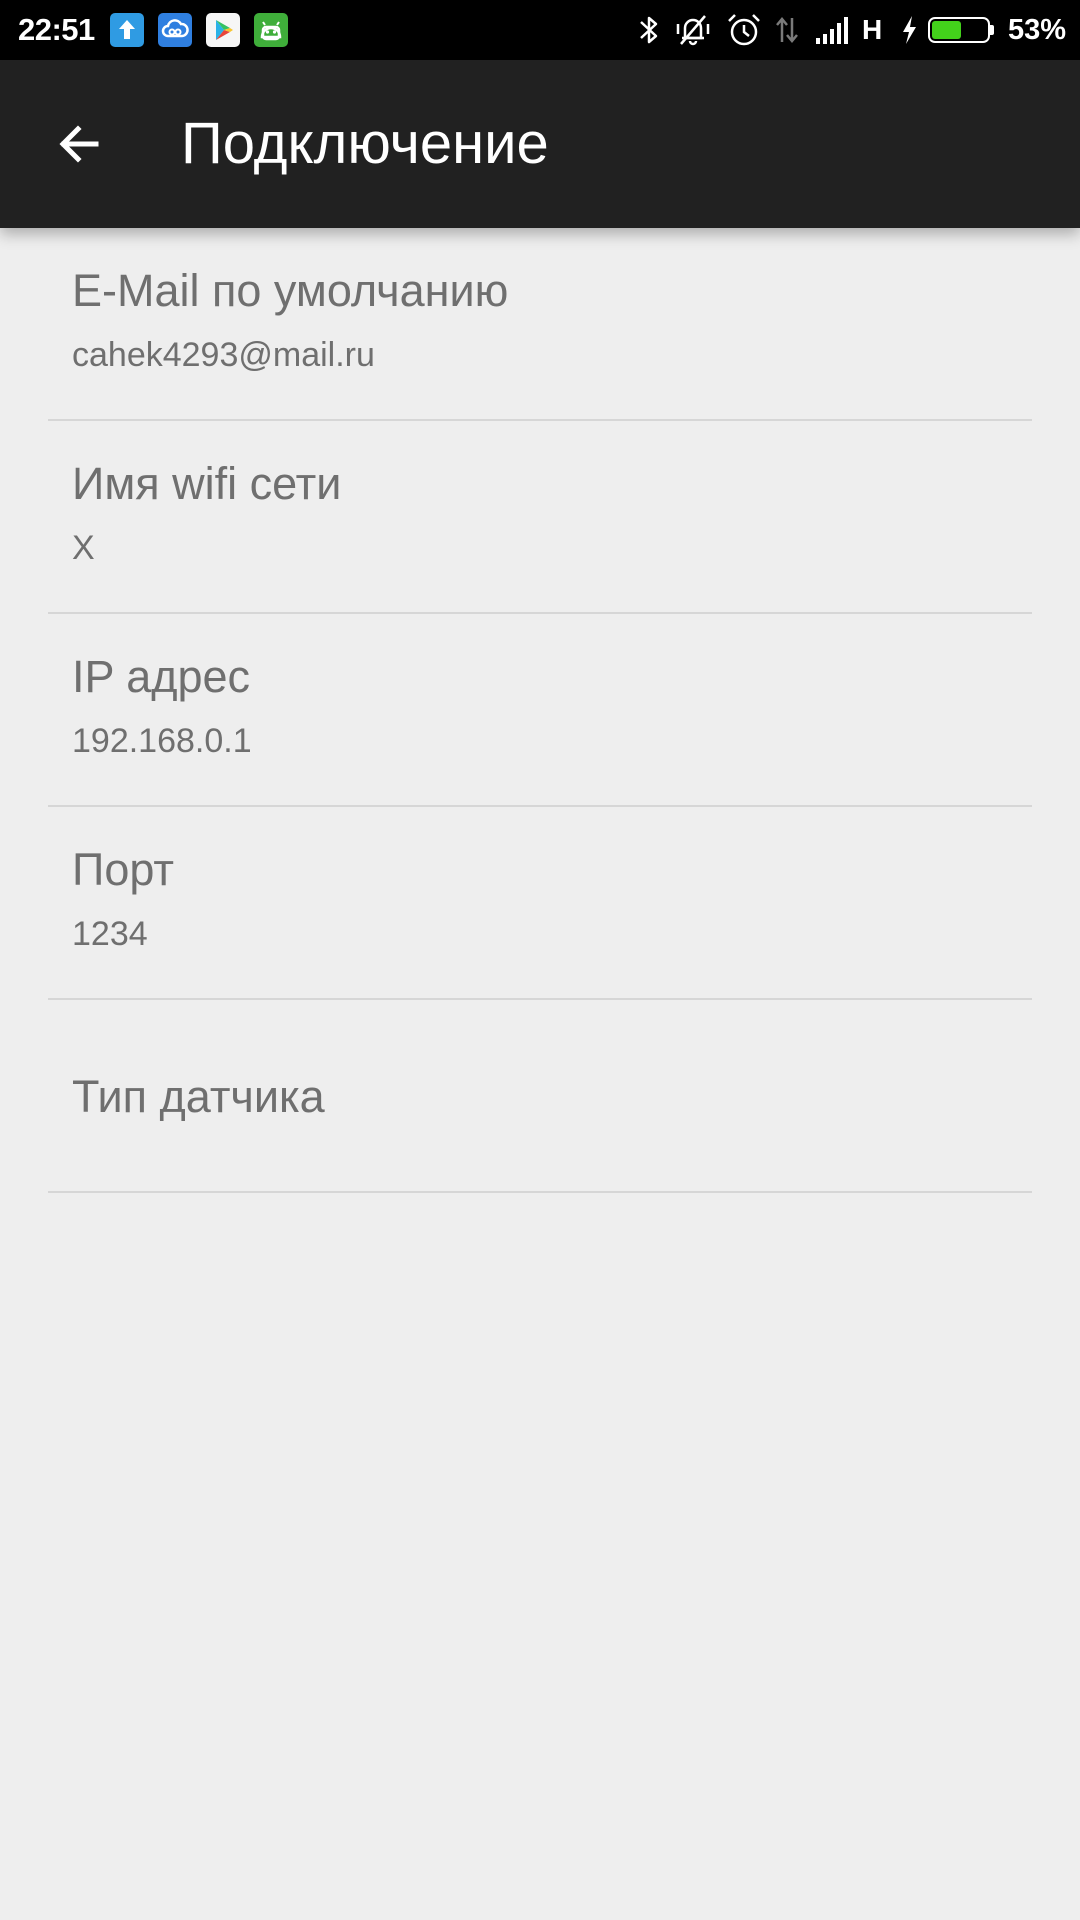 The image size is (1080, 1920). What do you see at coordinates (946, 30) in the screenshot?
I see `battery-fill` at bounding box center [946, 30].